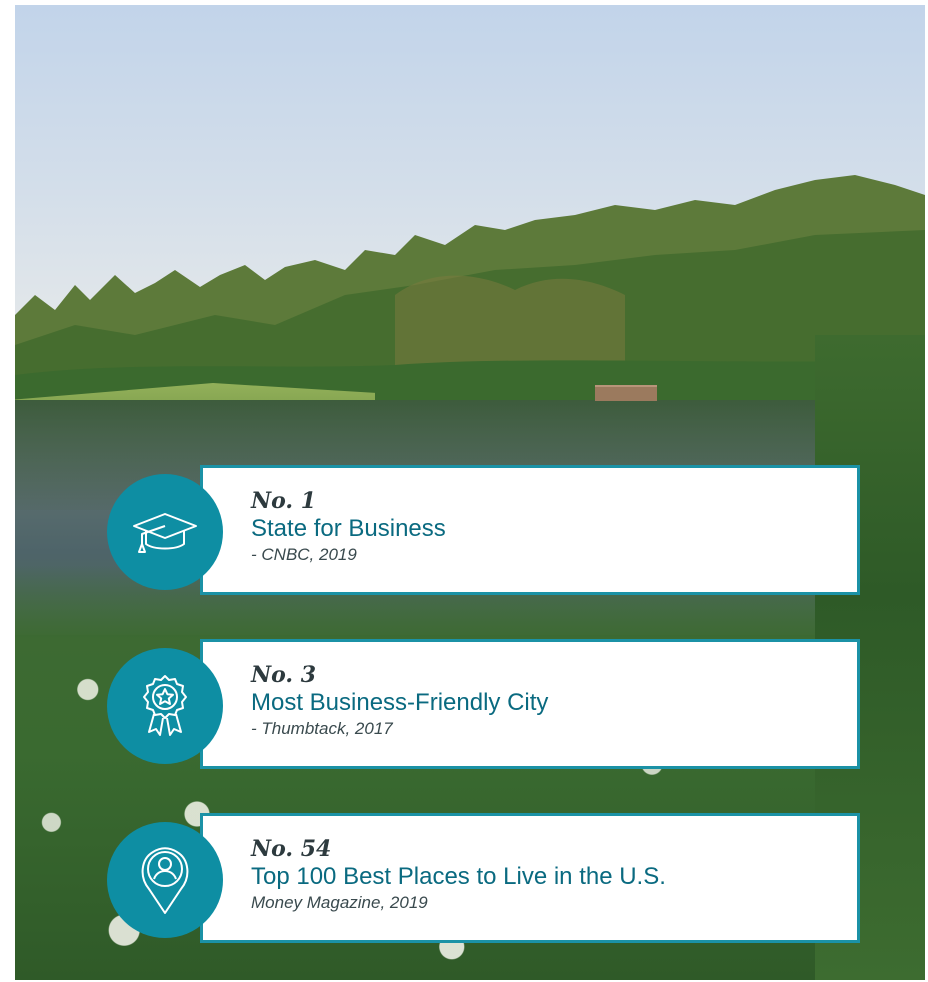 The width and height of the screenshot is (928, 982). Describe the element at coordinates (284, 501) in the screenshot. I see `rank-label: No. 1` at that location.